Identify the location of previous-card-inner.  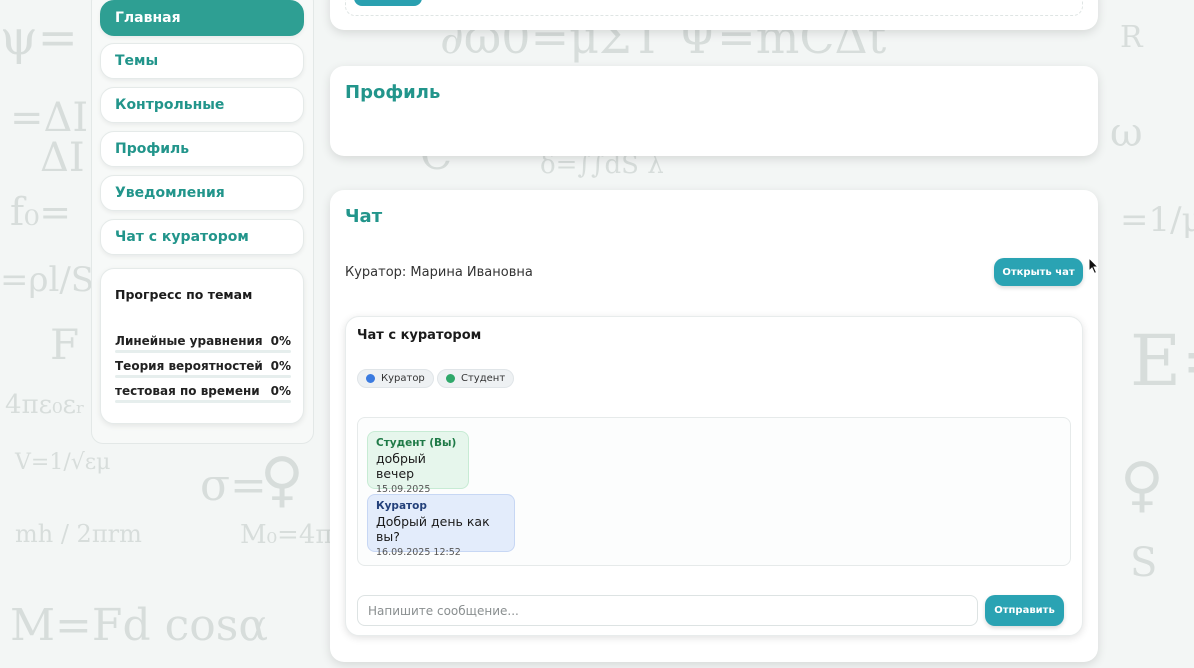
(714, 8).